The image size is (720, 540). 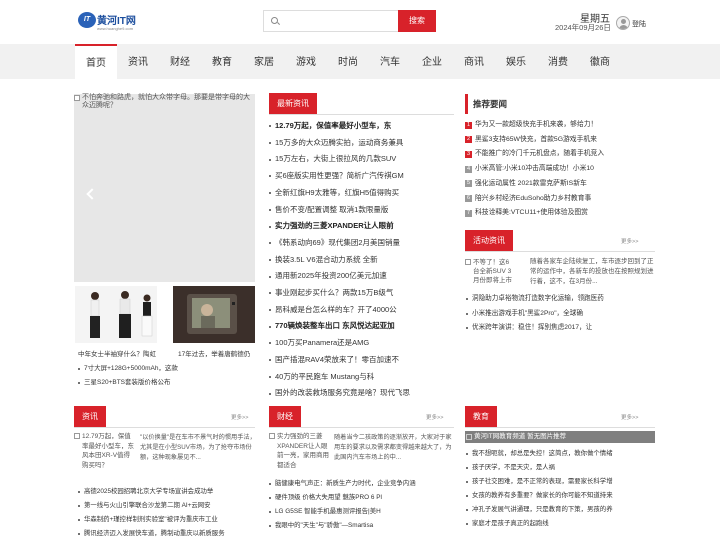 I want to click on list-item: 全新红旗H9太雅等，红旗H5值得购买, so click(x=361, y=193).